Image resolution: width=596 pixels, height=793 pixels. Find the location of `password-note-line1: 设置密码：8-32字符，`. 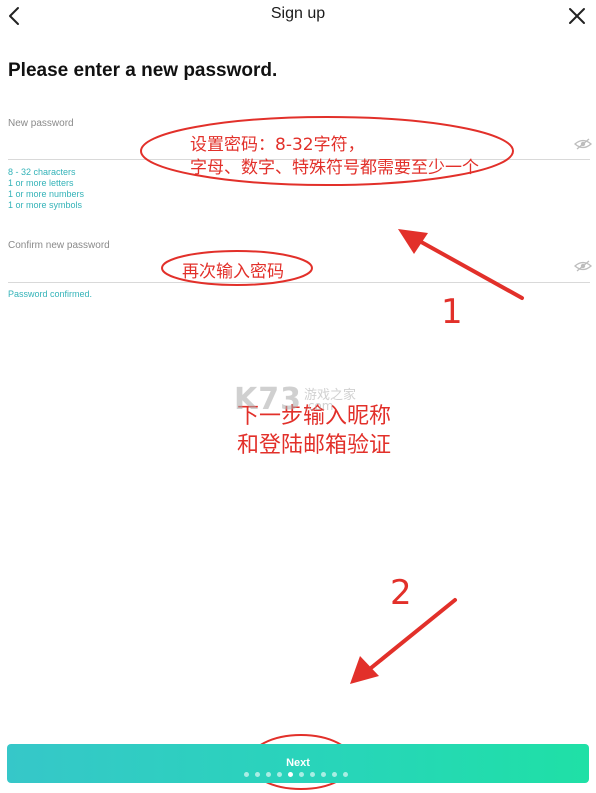

password-note-line1: 设置密码：8-32字符， is located at coordinates (277, 145).